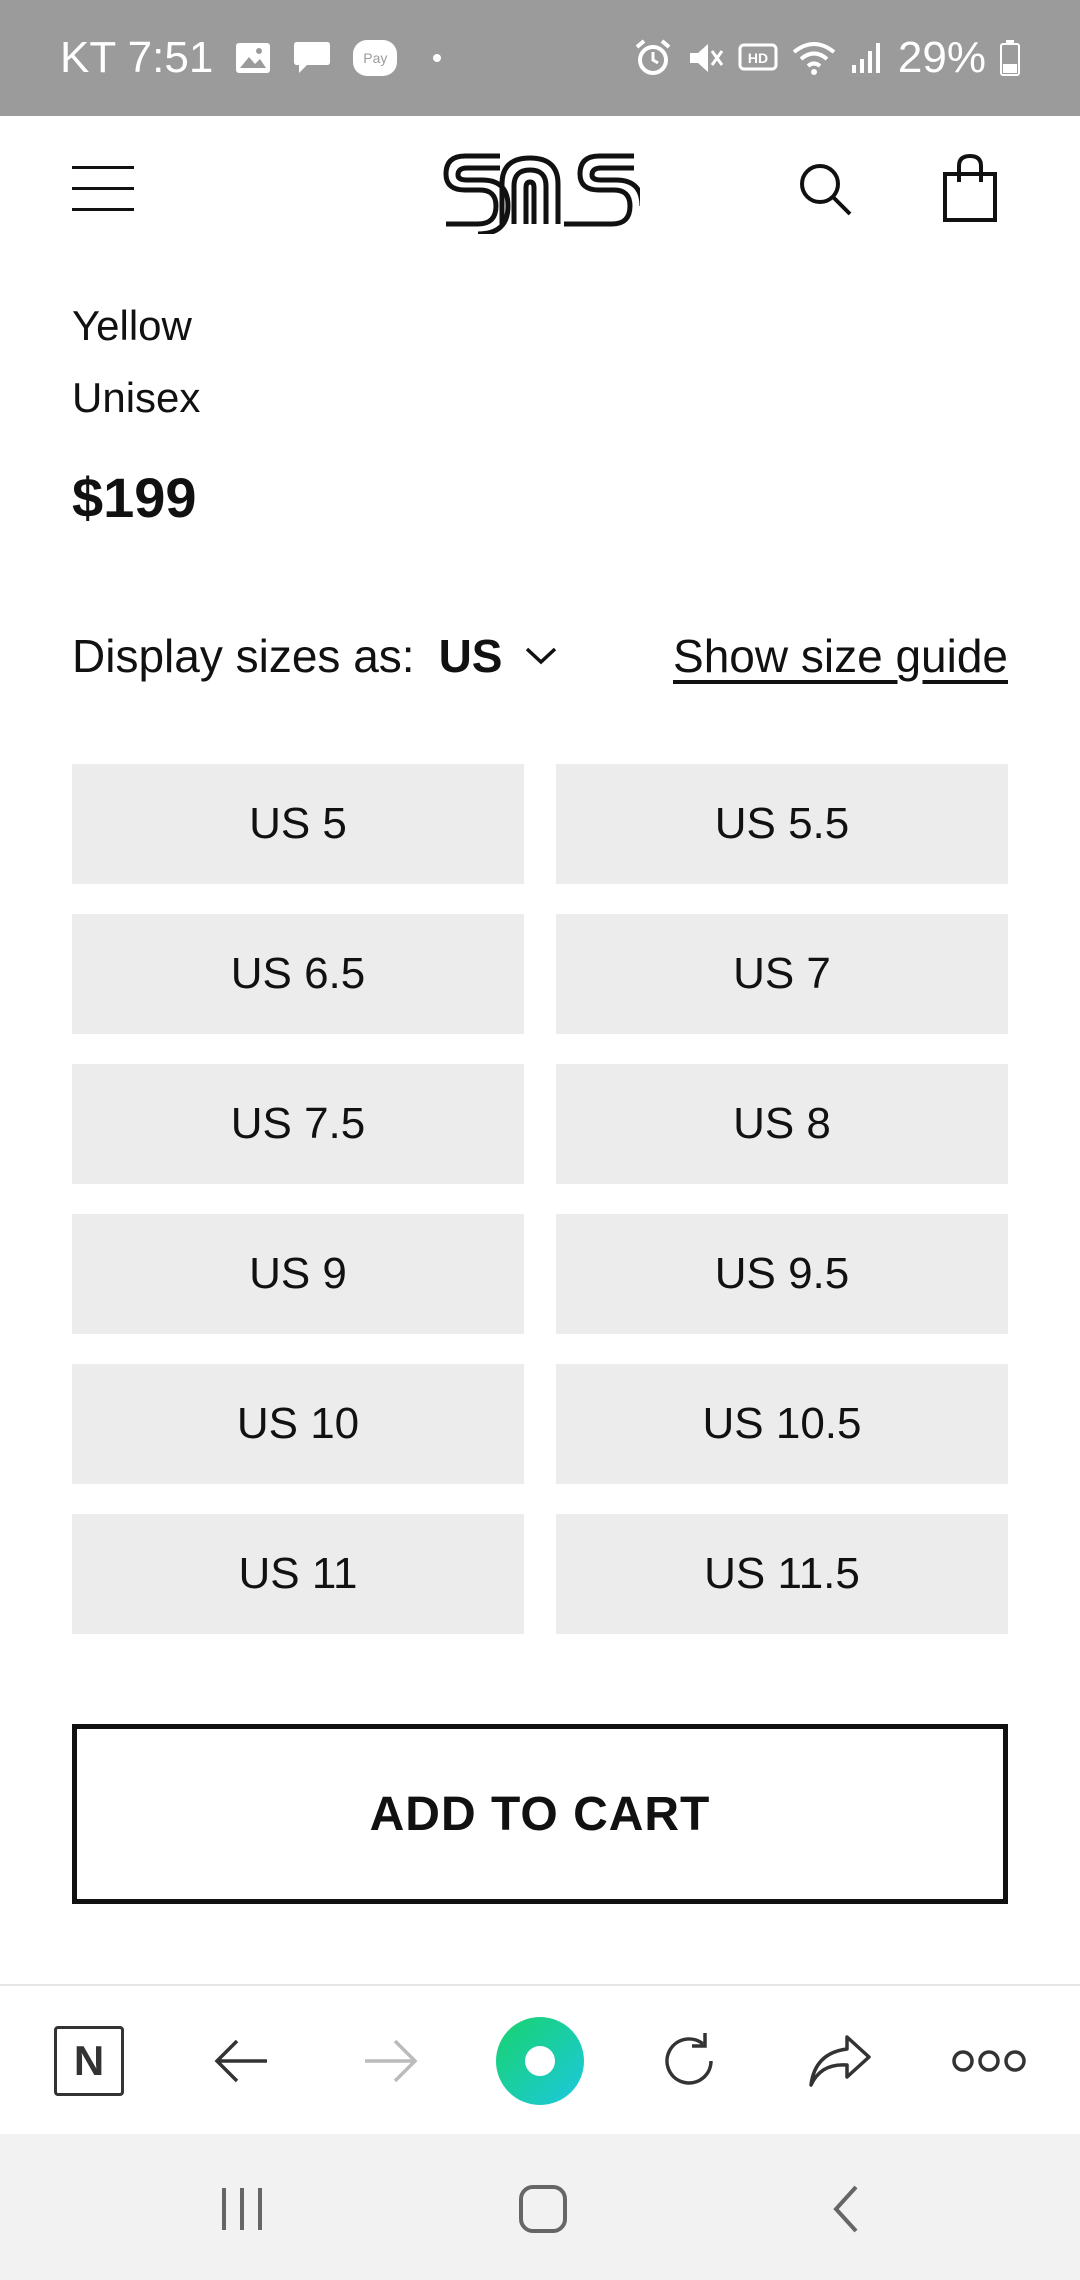 Image resolution: width=1080 pixels, height=2280 pixels. Describe the element at coordinates (375, 58) in the screenshot. I see `pay-icon: Pay` at that location.